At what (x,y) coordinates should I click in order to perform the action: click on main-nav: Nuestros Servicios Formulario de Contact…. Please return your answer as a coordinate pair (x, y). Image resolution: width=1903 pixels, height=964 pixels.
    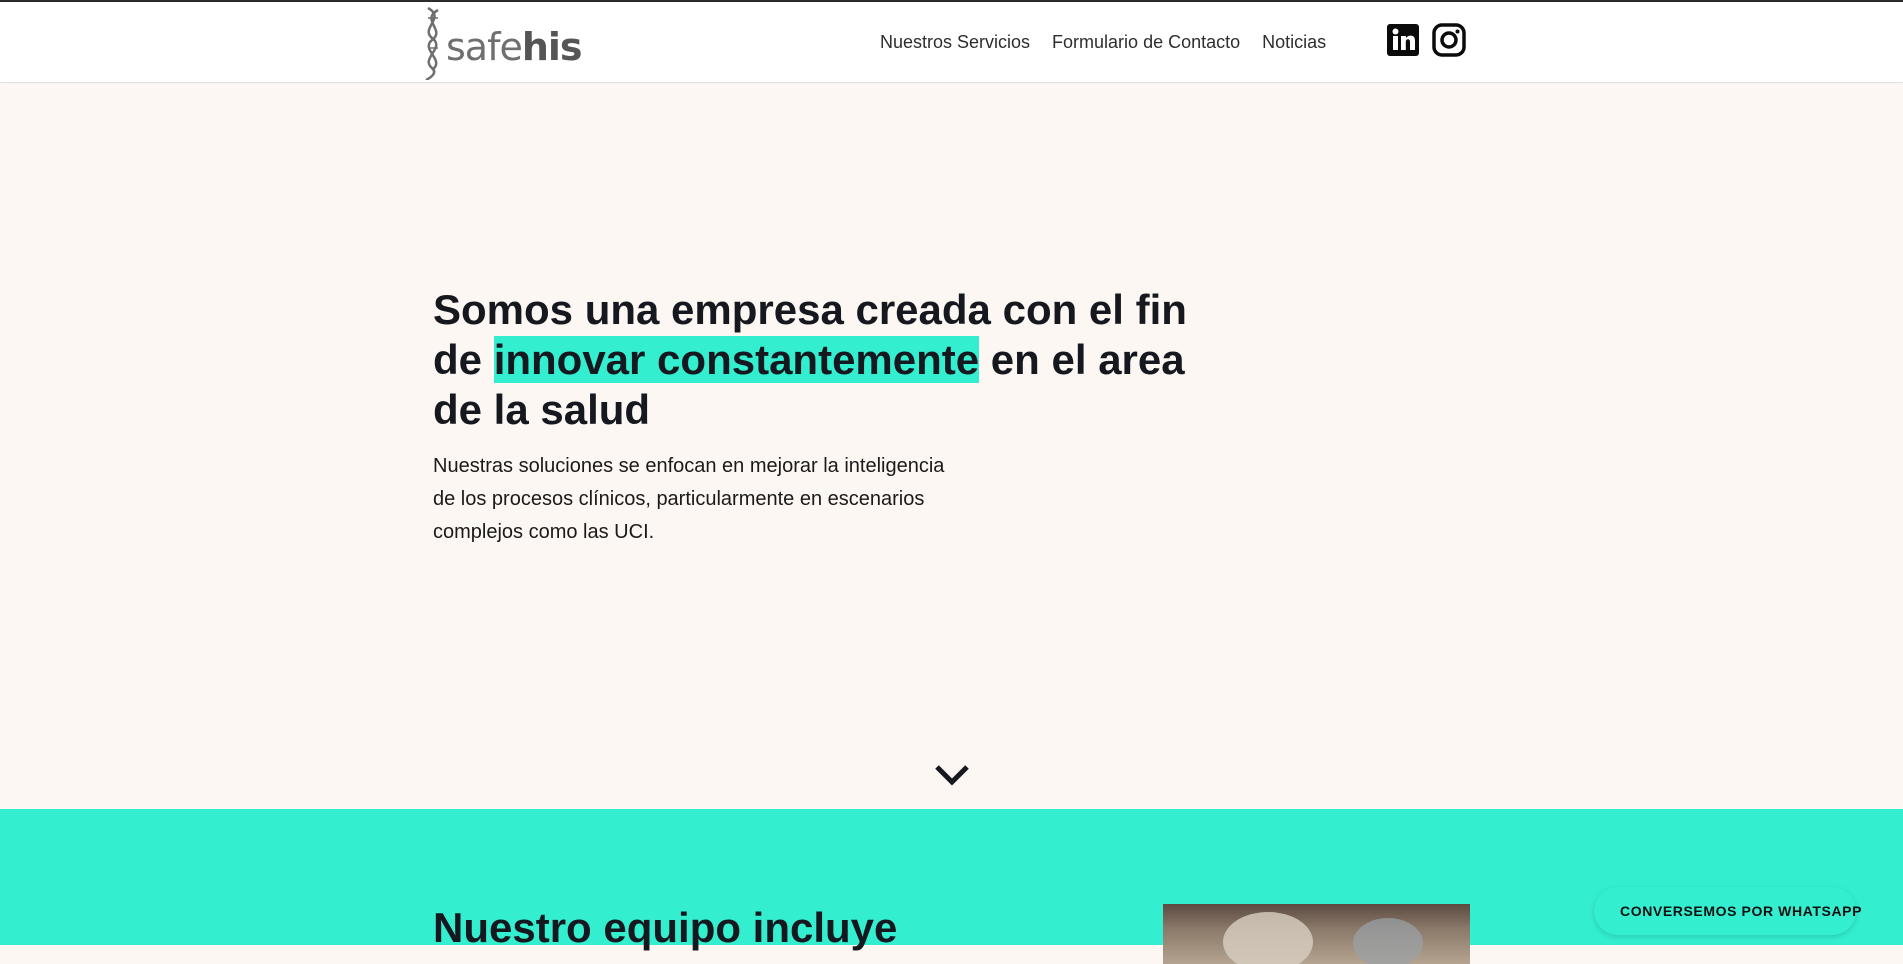
    Looking at the image, I should click on (1103, 42).